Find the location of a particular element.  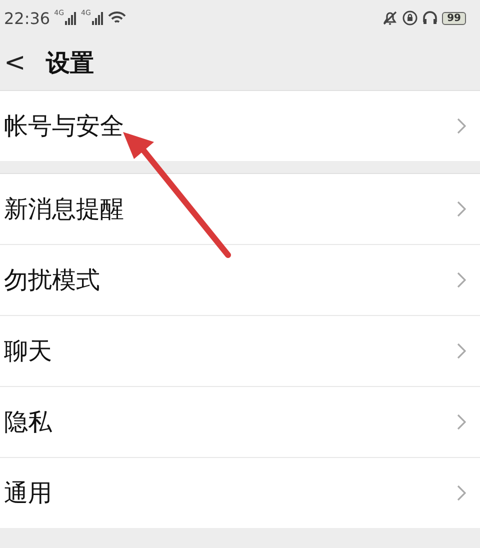

settings-item: 新消息提醒 is located at coordinates (240, 209).